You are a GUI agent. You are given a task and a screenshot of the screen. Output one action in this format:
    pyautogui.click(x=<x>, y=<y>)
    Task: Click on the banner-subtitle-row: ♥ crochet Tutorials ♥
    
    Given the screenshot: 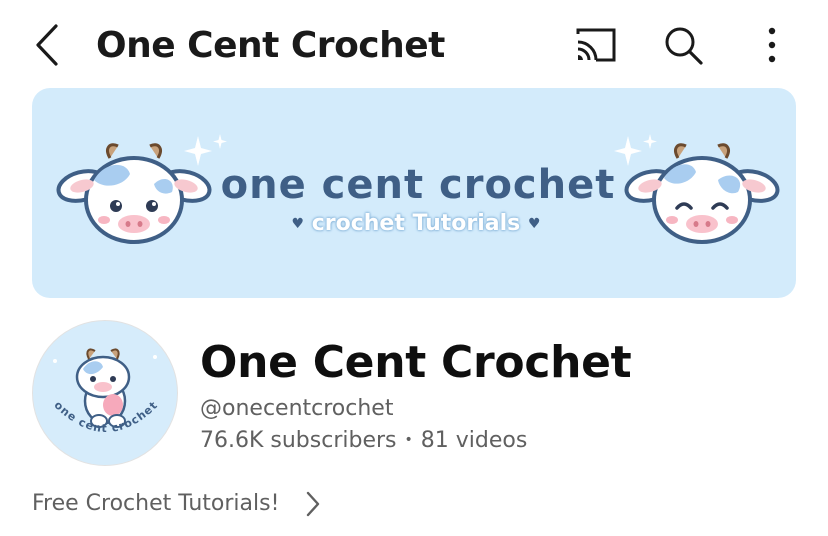 What is the action you would take?
    pyautogui.click(x=416, y=224)
    